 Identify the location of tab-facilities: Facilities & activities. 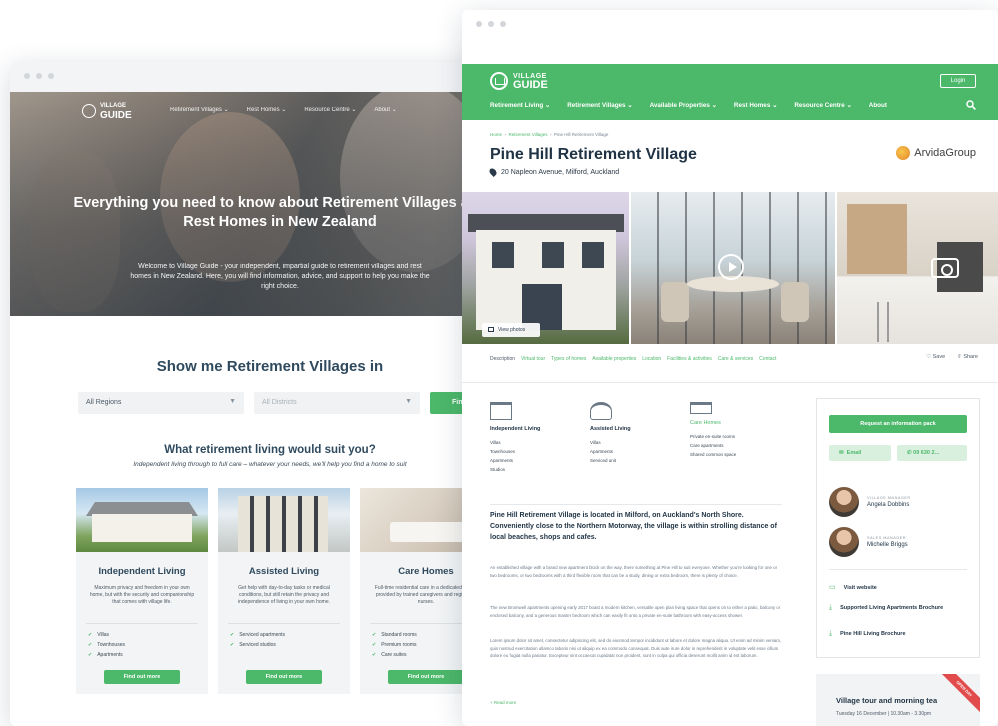
(689, 359).